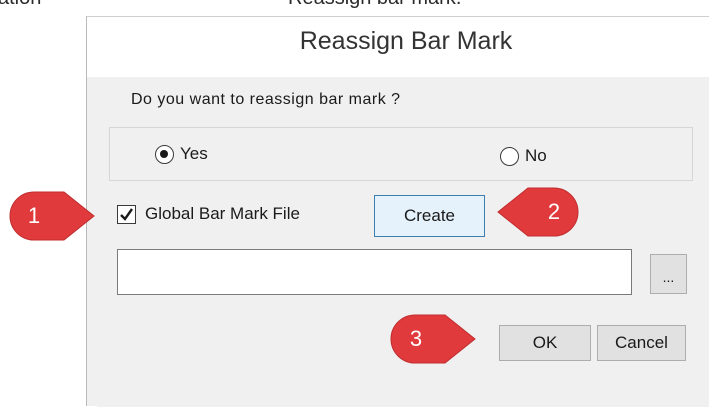 The height and width of the screenshot is (407, 709). What do you see at coordinates (374, 272) in the screenshot?
I see `bar-mark-file-input` at bounding box center [374, 272].